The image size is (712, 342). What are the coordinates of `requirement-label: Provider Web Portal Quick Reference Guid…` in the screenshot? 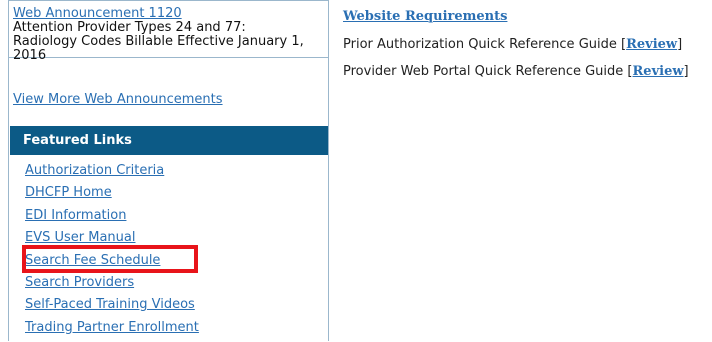 It's located at (483, 71).